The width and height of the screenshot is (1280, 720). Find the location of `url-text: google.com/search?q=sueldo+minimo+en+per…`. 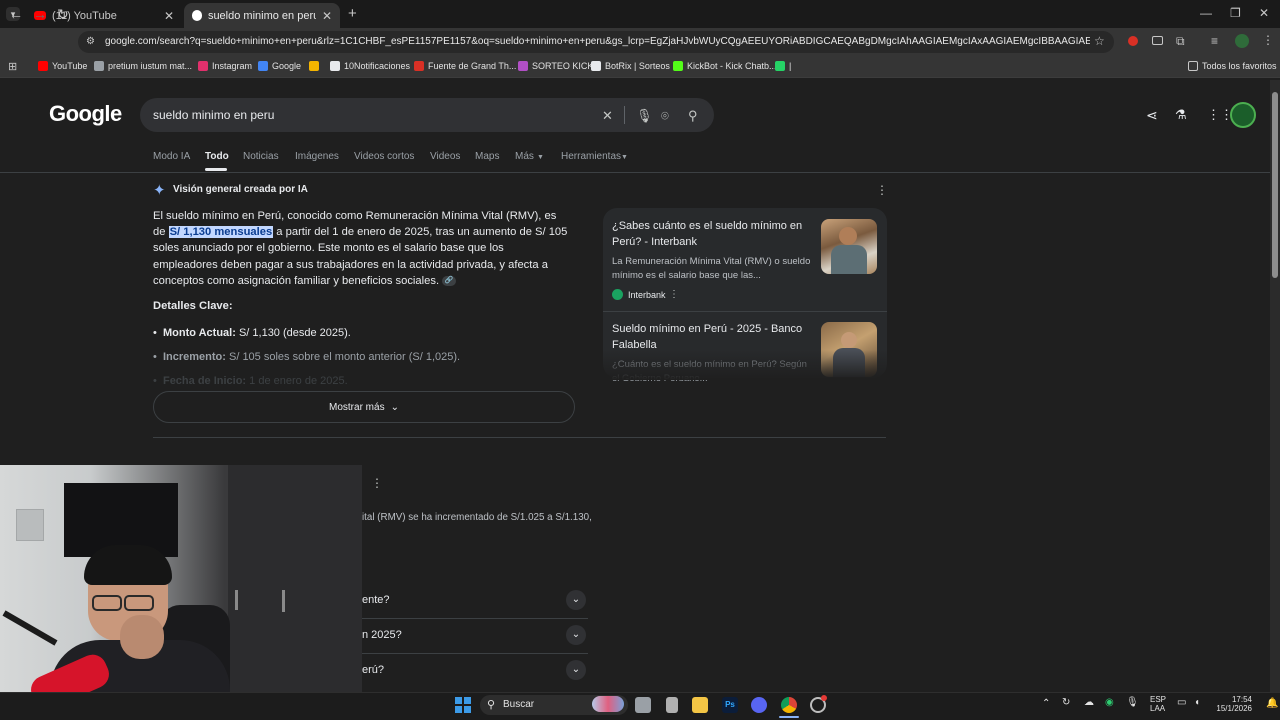

url-text: google.com/search?q=sueldo+minimo+en+per… is located at coordinates (597, 41).